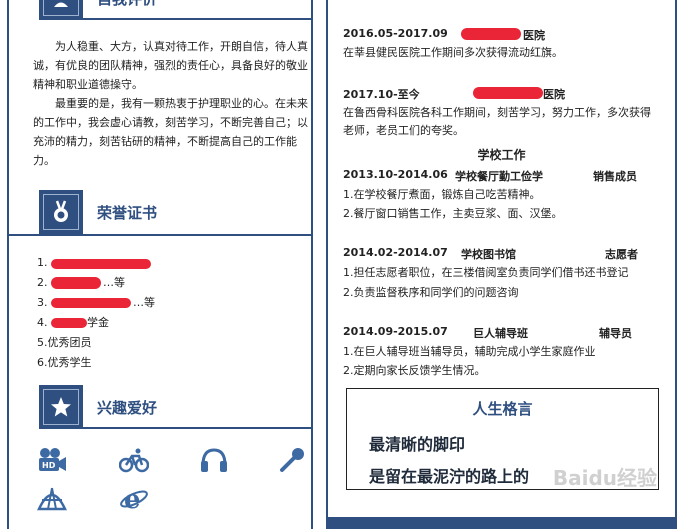 The width and height of the screenshot is (685, 529). I want to click on internet-explorer-icon: e, so click(134, 498).